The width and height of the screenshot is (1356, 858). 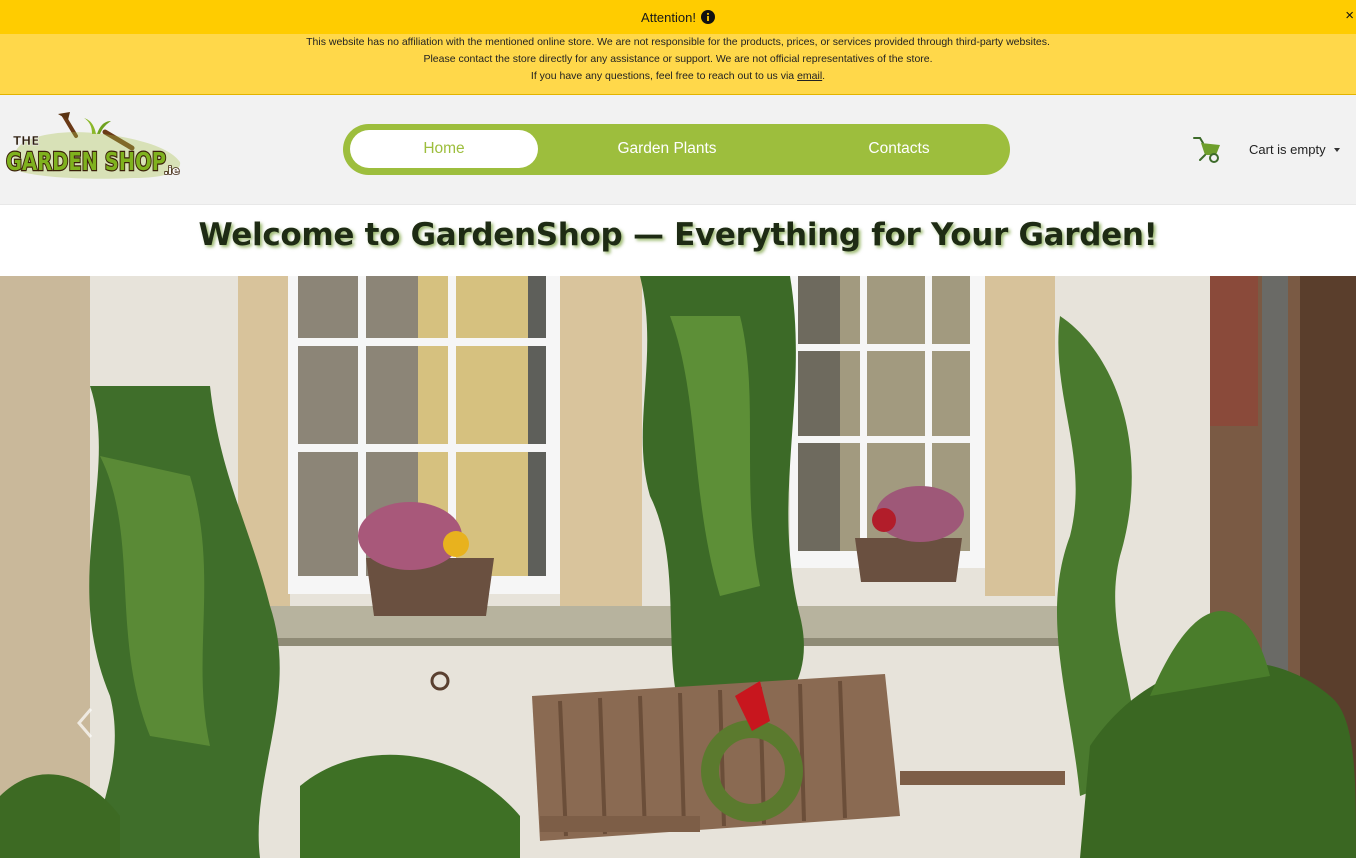 What do you see at coordinates (1349, 15) in the screenshot?
I see `close-icon: ×` at bounding box center [1349, 15].